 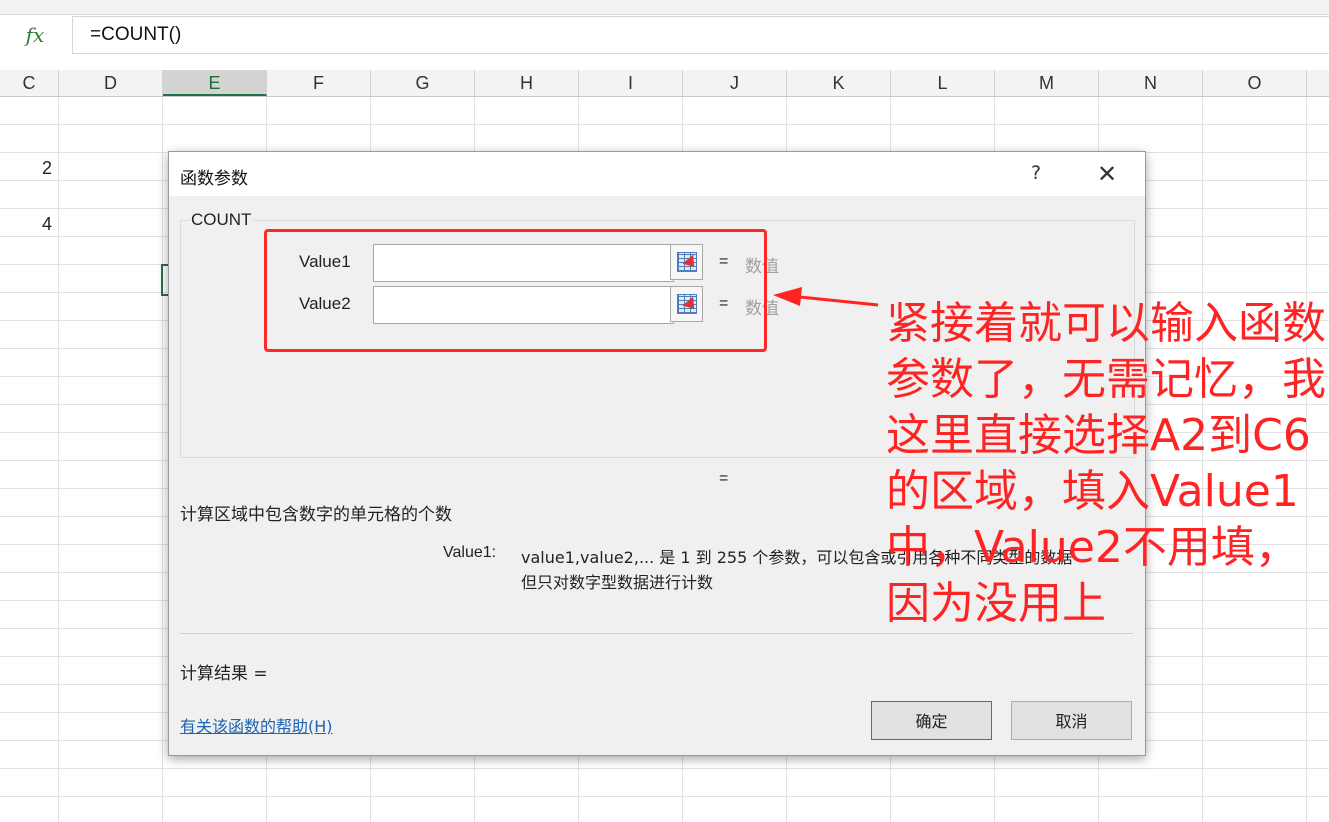 I want to click on arrow-head, so click(x=787, y=296).